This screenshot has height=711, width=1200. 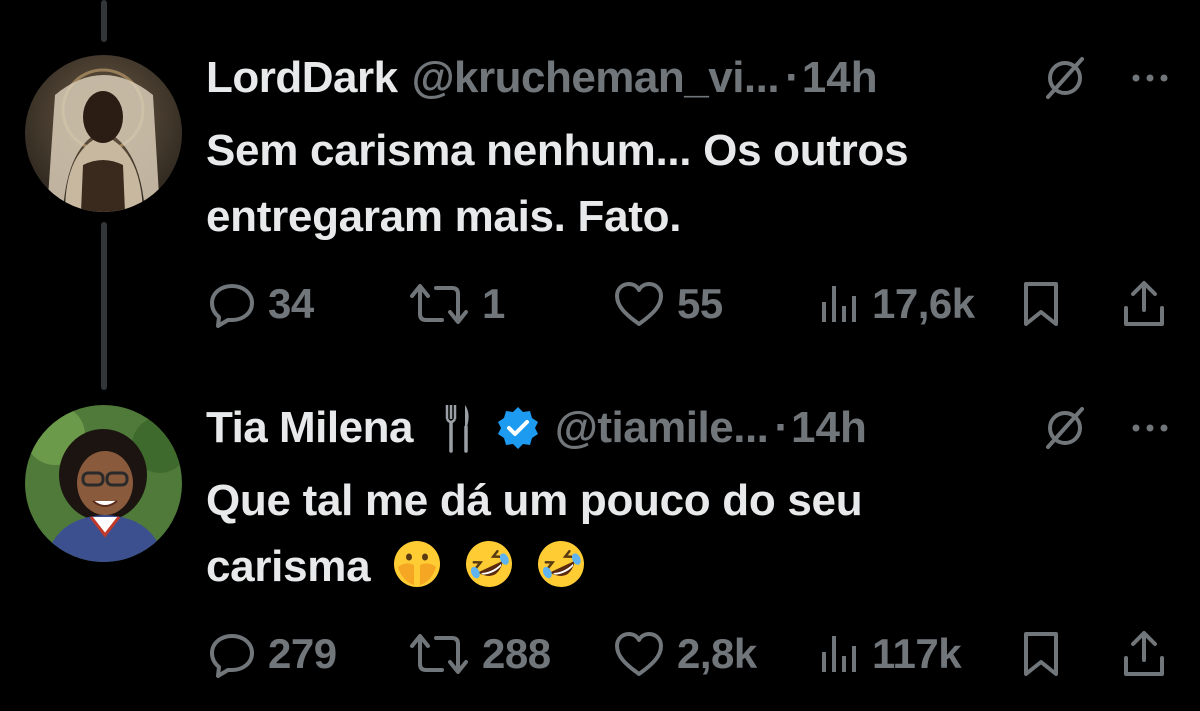 What do you see at coordinates (534, 500) in the screenshot?
I see `tweet-text-line: Que tal me dá um pouco do seu` at bounding box center [534, 500].